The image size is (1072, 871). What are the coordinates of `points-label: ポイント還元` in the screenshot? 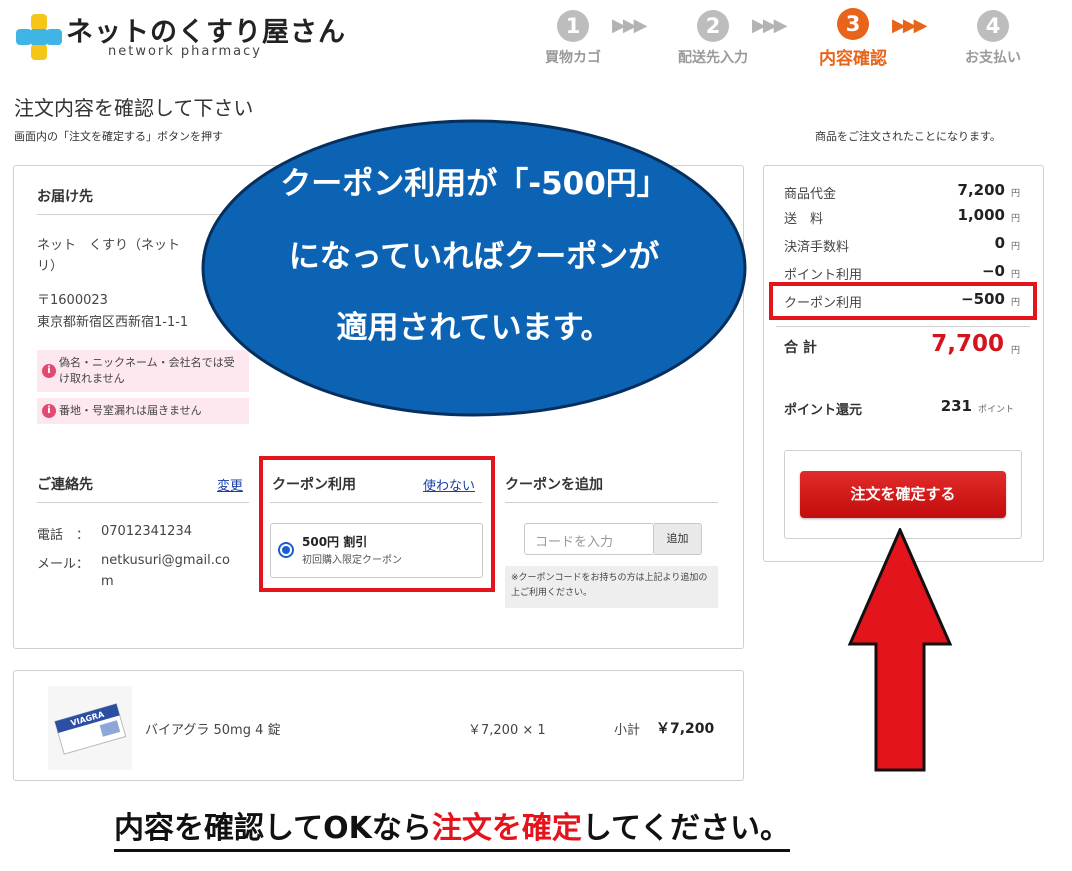 It's located at (823, 410).